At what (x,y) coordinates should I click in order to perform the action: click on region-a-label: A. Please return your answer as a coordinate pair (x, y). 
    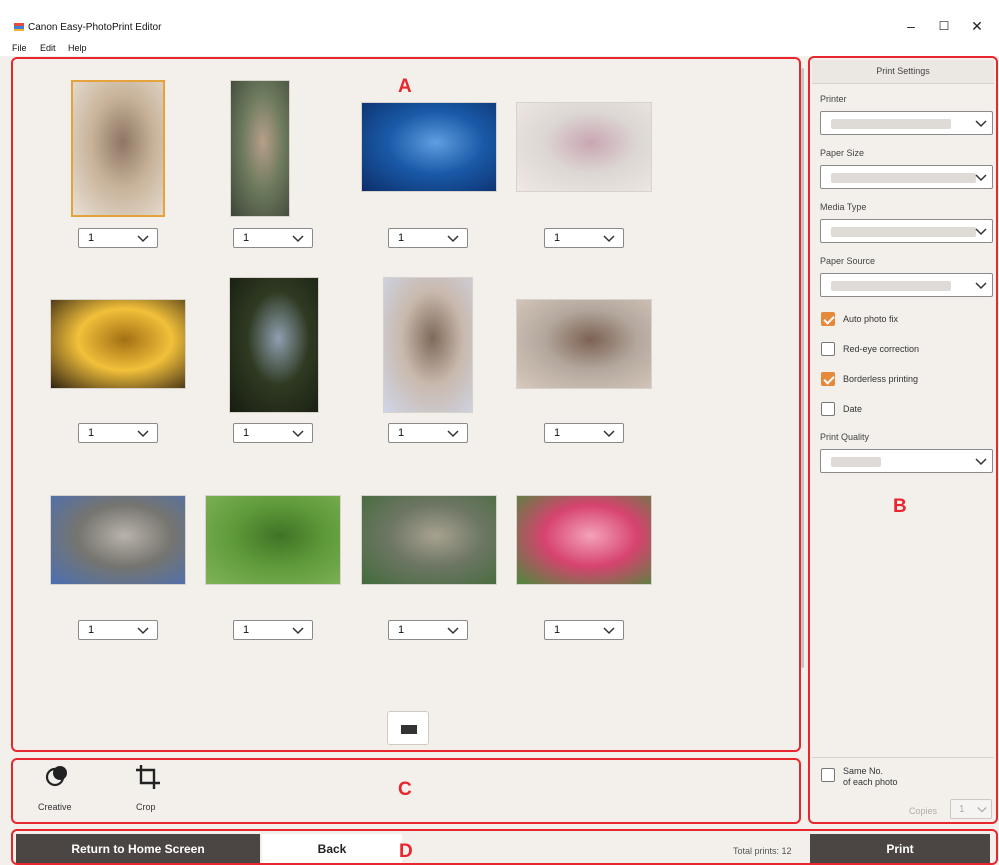
    Looking at the image, I should click on (405, 86).